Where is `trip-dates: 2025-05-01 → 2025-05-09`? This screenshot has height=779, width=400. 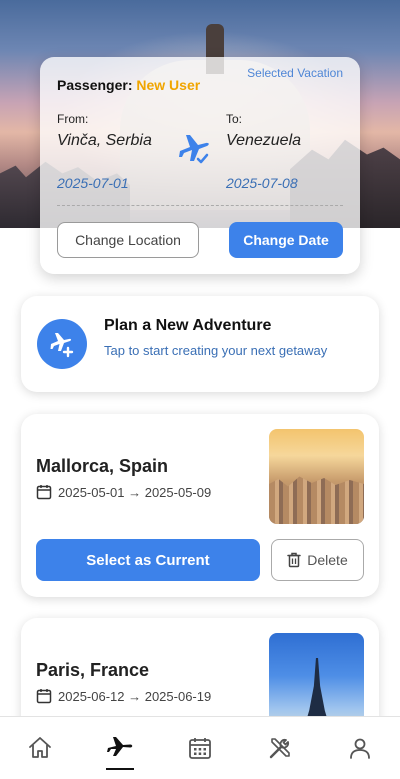 trip-dates: 2025-05-01 → 2025-05-09 is located at coordinates (123, 492).